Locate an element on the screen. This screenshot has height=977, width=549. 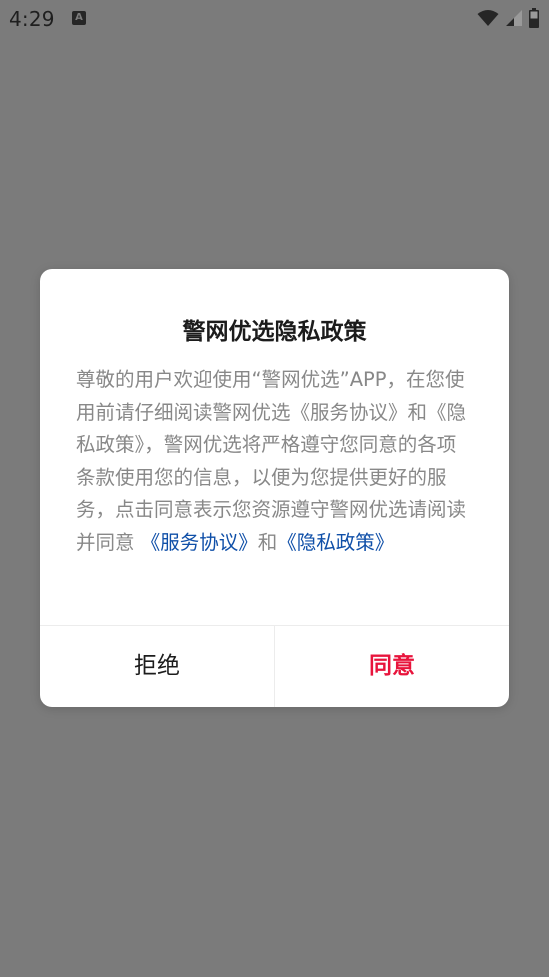
dialog-title: 警网优选隐私政策 is located at coordinates (274, 332).